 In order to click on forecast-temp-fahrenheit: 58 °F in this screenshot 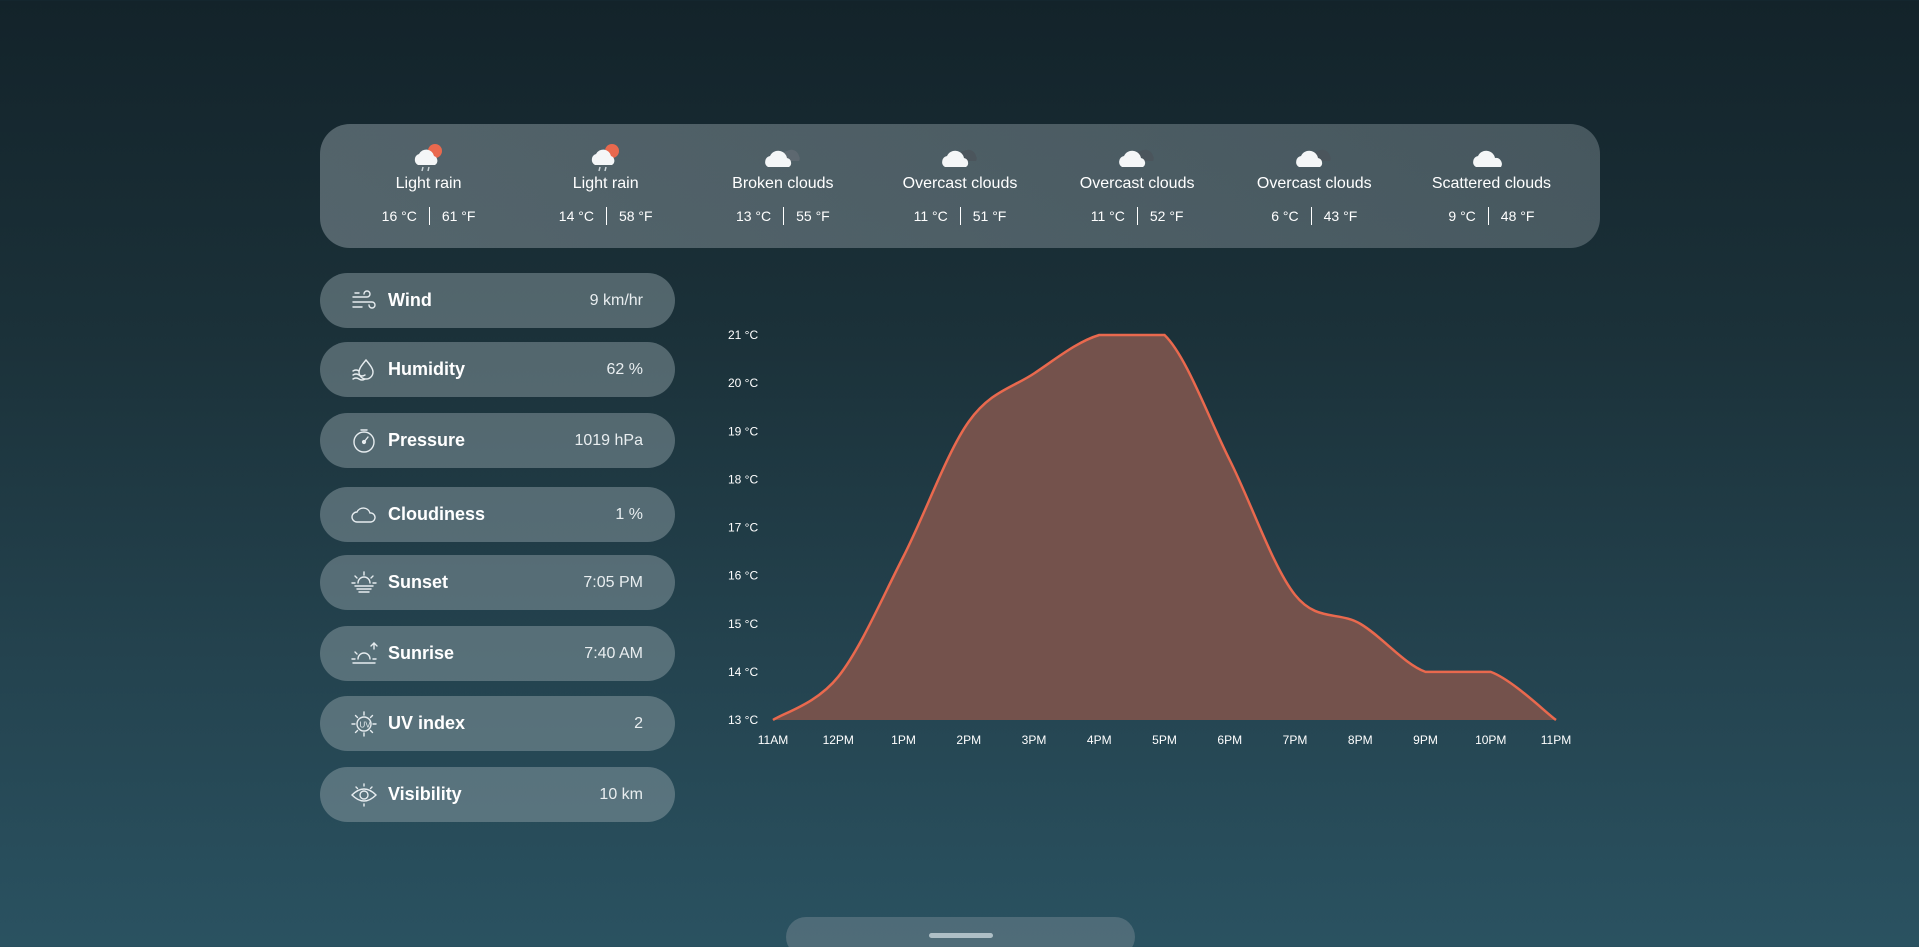, I will do `click(635, 216)`.